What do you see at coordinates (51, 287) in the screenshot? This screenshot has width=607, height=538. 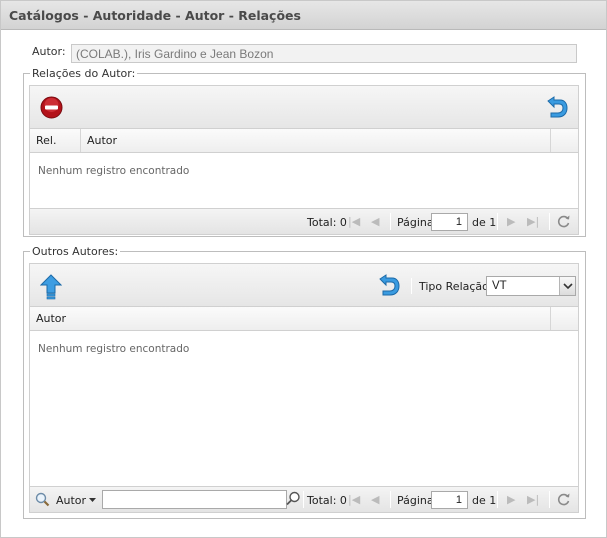 I see `up-arrow-icon` at bounding box center [51, 287].